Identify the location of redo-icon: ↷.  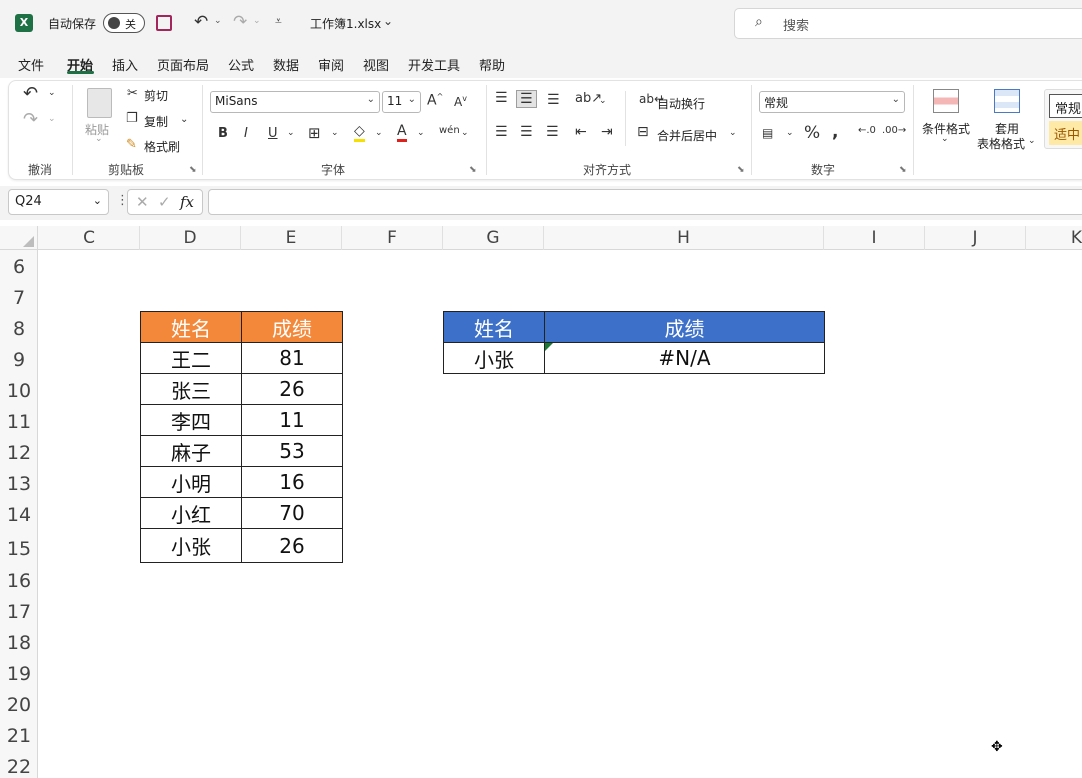
(240, 22).